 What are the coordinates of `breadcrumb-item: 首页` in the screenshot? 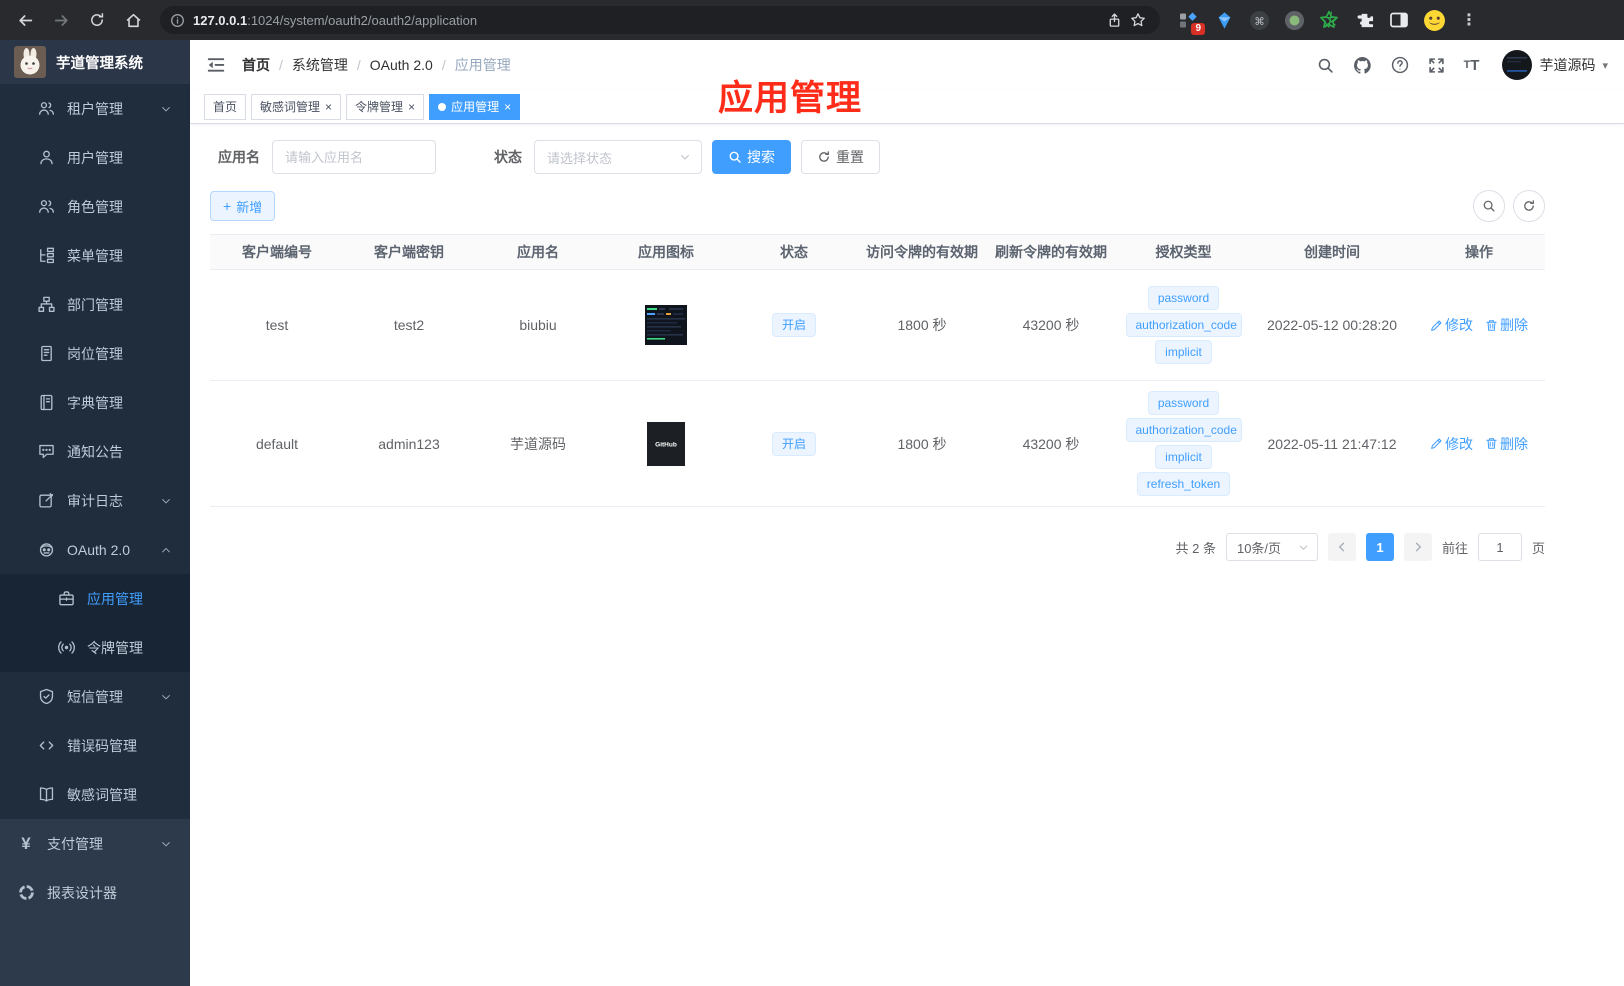 It's located at (256, 65).